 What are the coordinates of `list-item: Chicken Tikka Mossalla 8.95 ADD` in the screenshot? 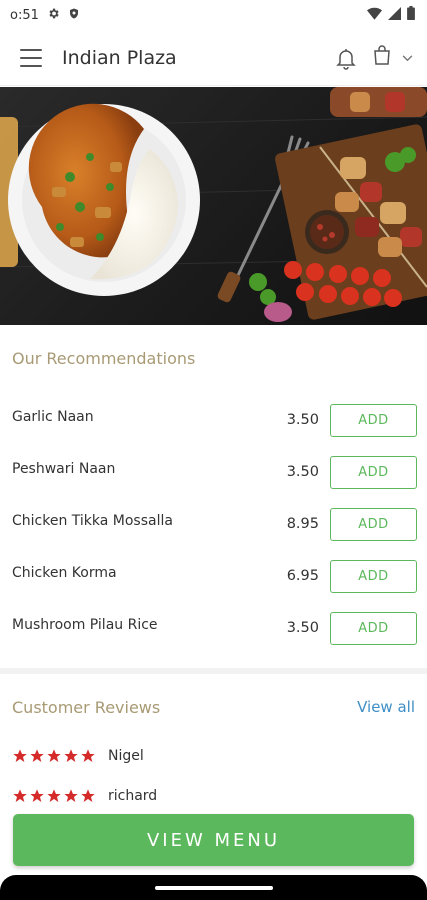 It's located at (213, 524).